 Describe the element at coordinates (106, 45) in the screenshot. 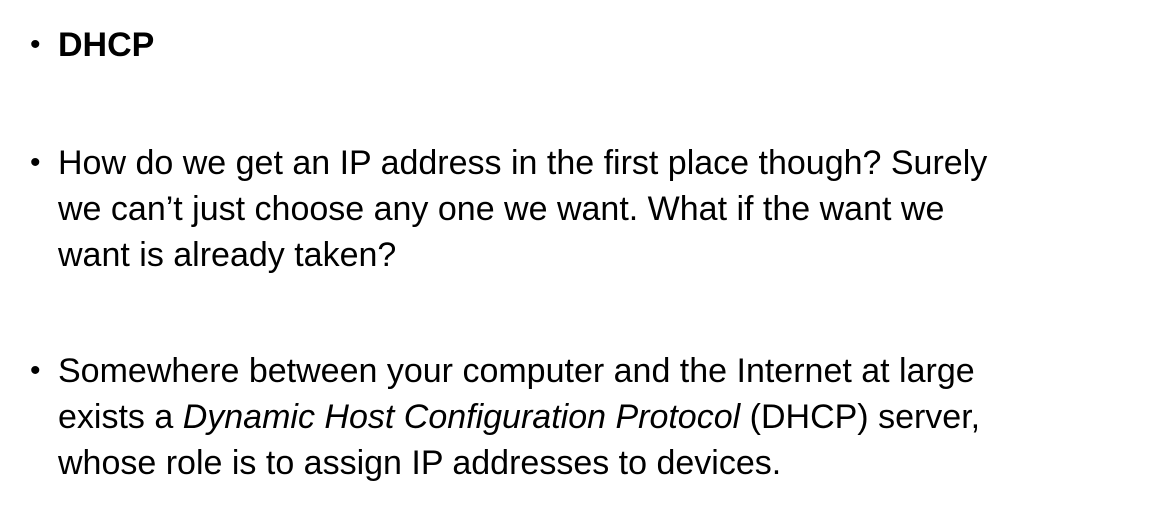

I see `bullet-heading: DHCP` at that location.